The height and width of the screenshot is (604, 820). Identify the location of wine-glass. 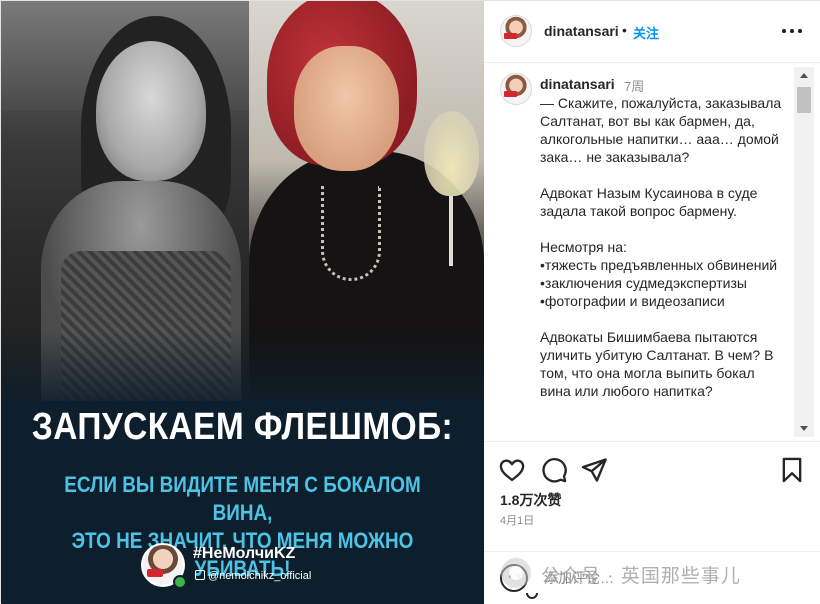
(451, 153).